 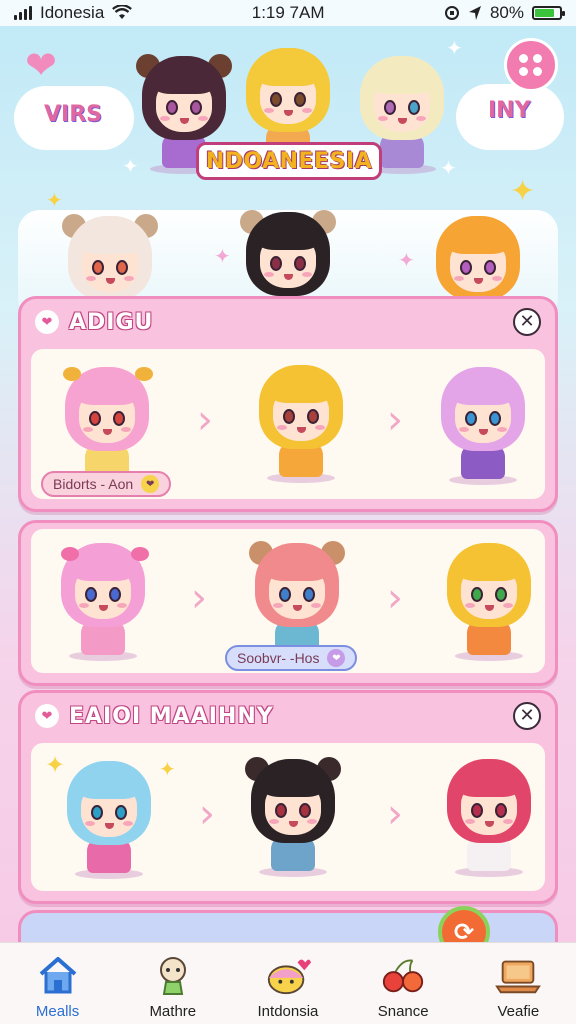 I want to click on cloud-left-text: VIRS, so click(x=73, y=114).